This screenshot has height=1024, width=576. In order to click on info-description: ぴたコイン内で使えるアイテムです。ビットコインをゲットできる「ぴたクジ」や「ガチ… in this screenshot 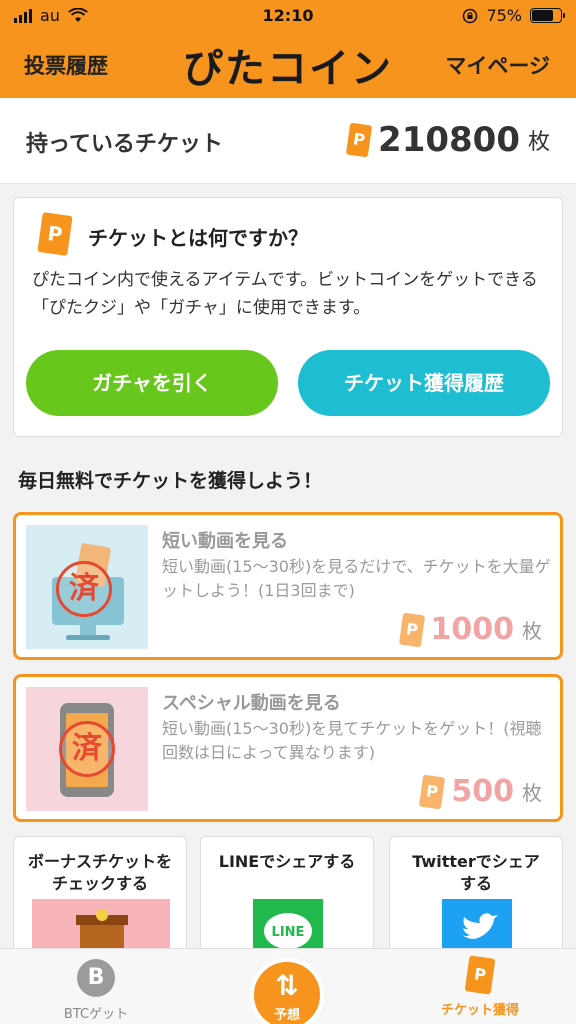, I will do `click(285, 294)`.